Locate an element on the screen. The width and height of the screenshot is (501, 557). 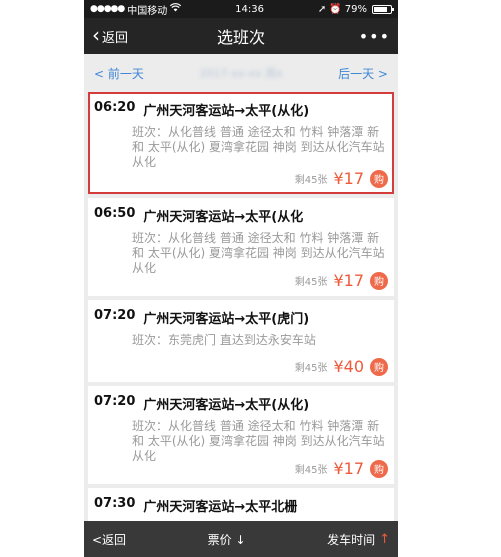
chevron-left-icon: ‹ is located at coordinates (96, 35).